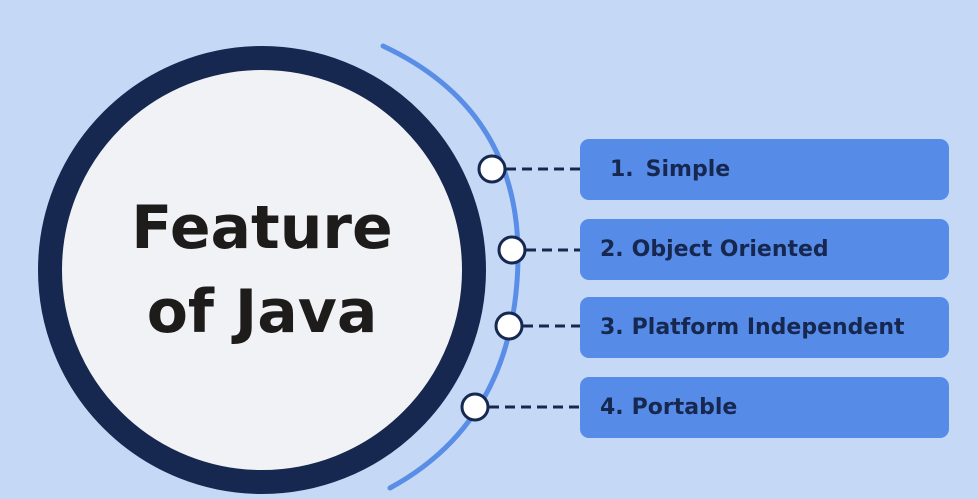  I want to click on feature-box-platform-independent: 3. Platform Independent, so click(764, 327).